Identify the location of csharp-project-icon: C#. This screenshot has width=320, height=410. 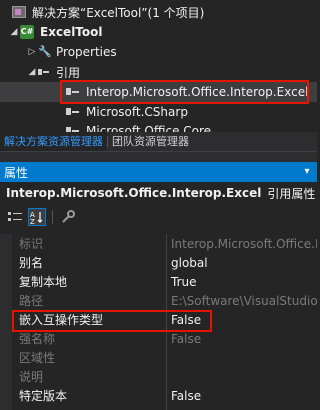
(27, 32).